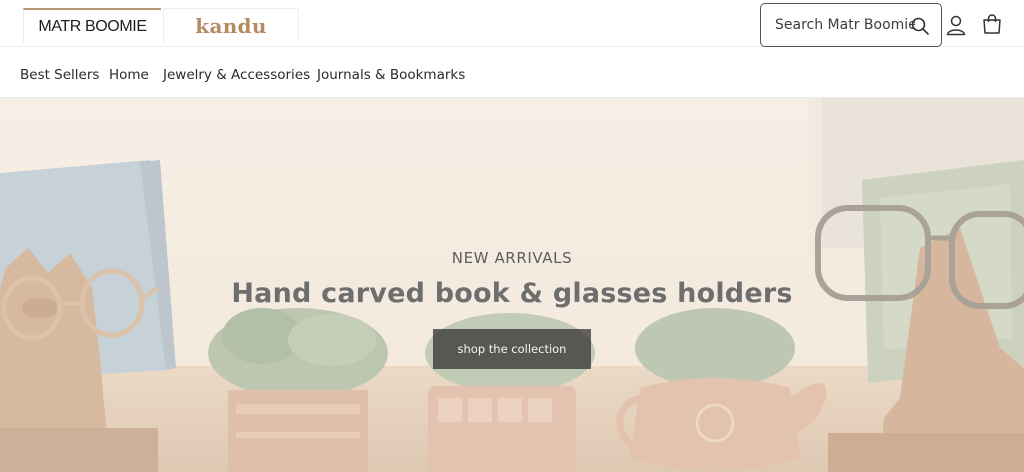 The image size is (1024, 472). Describe the element at coordinates (992, 24) in the screenshot. I see `cart-icon` at that location.